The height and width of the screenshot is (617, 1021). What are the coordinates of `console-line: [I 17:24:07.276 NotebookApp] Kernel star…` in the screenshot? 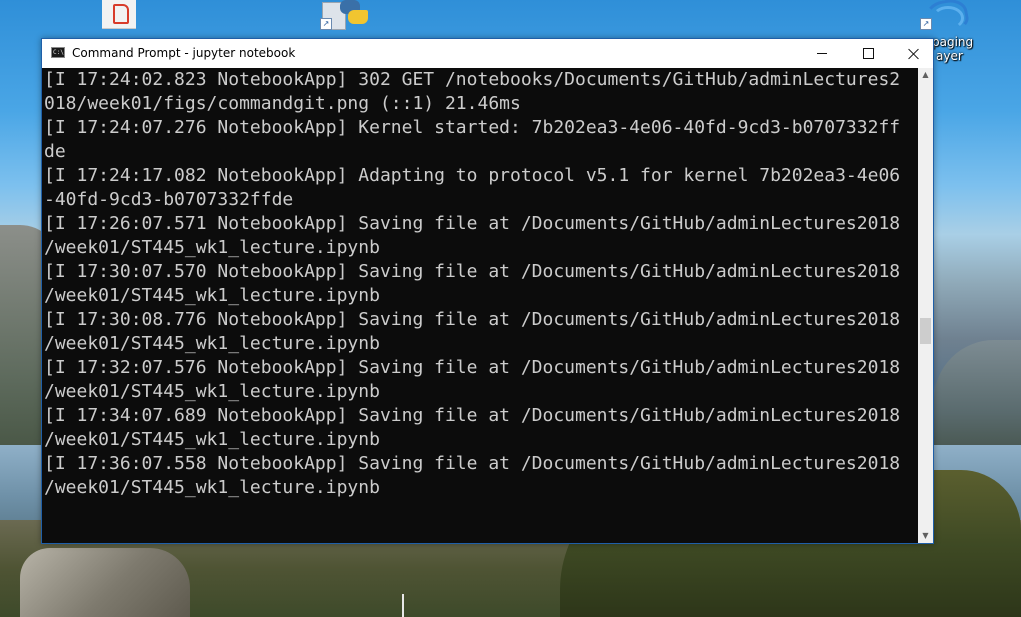 It's located at (472, 127).